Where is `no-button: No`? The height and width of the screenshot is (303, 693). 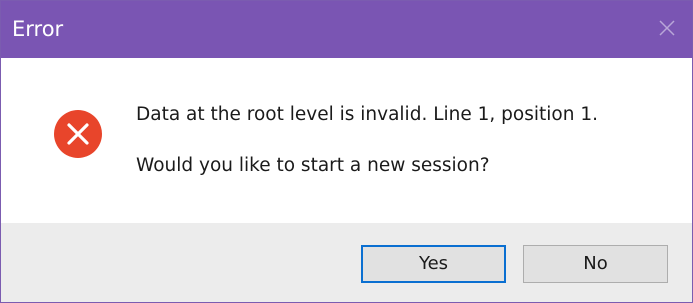 no-button: No is located at coordinates (595, 264).